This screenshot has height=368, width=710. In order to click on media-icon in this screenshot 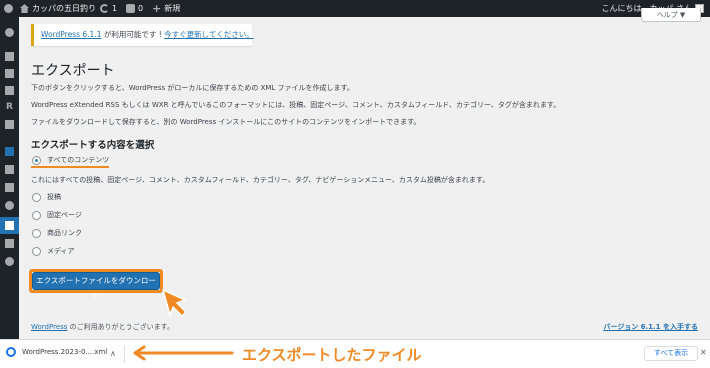, I will do `click(9, 73)`.